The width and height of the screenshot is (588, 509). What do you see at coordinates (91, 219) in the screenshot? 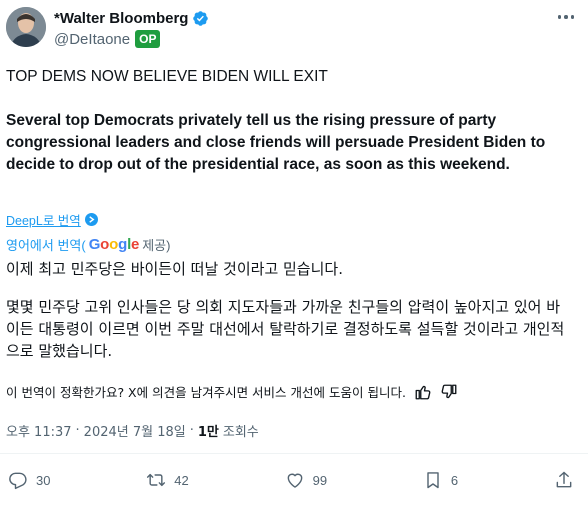
I see `deepl-icon` at bounding box center [91, 219].